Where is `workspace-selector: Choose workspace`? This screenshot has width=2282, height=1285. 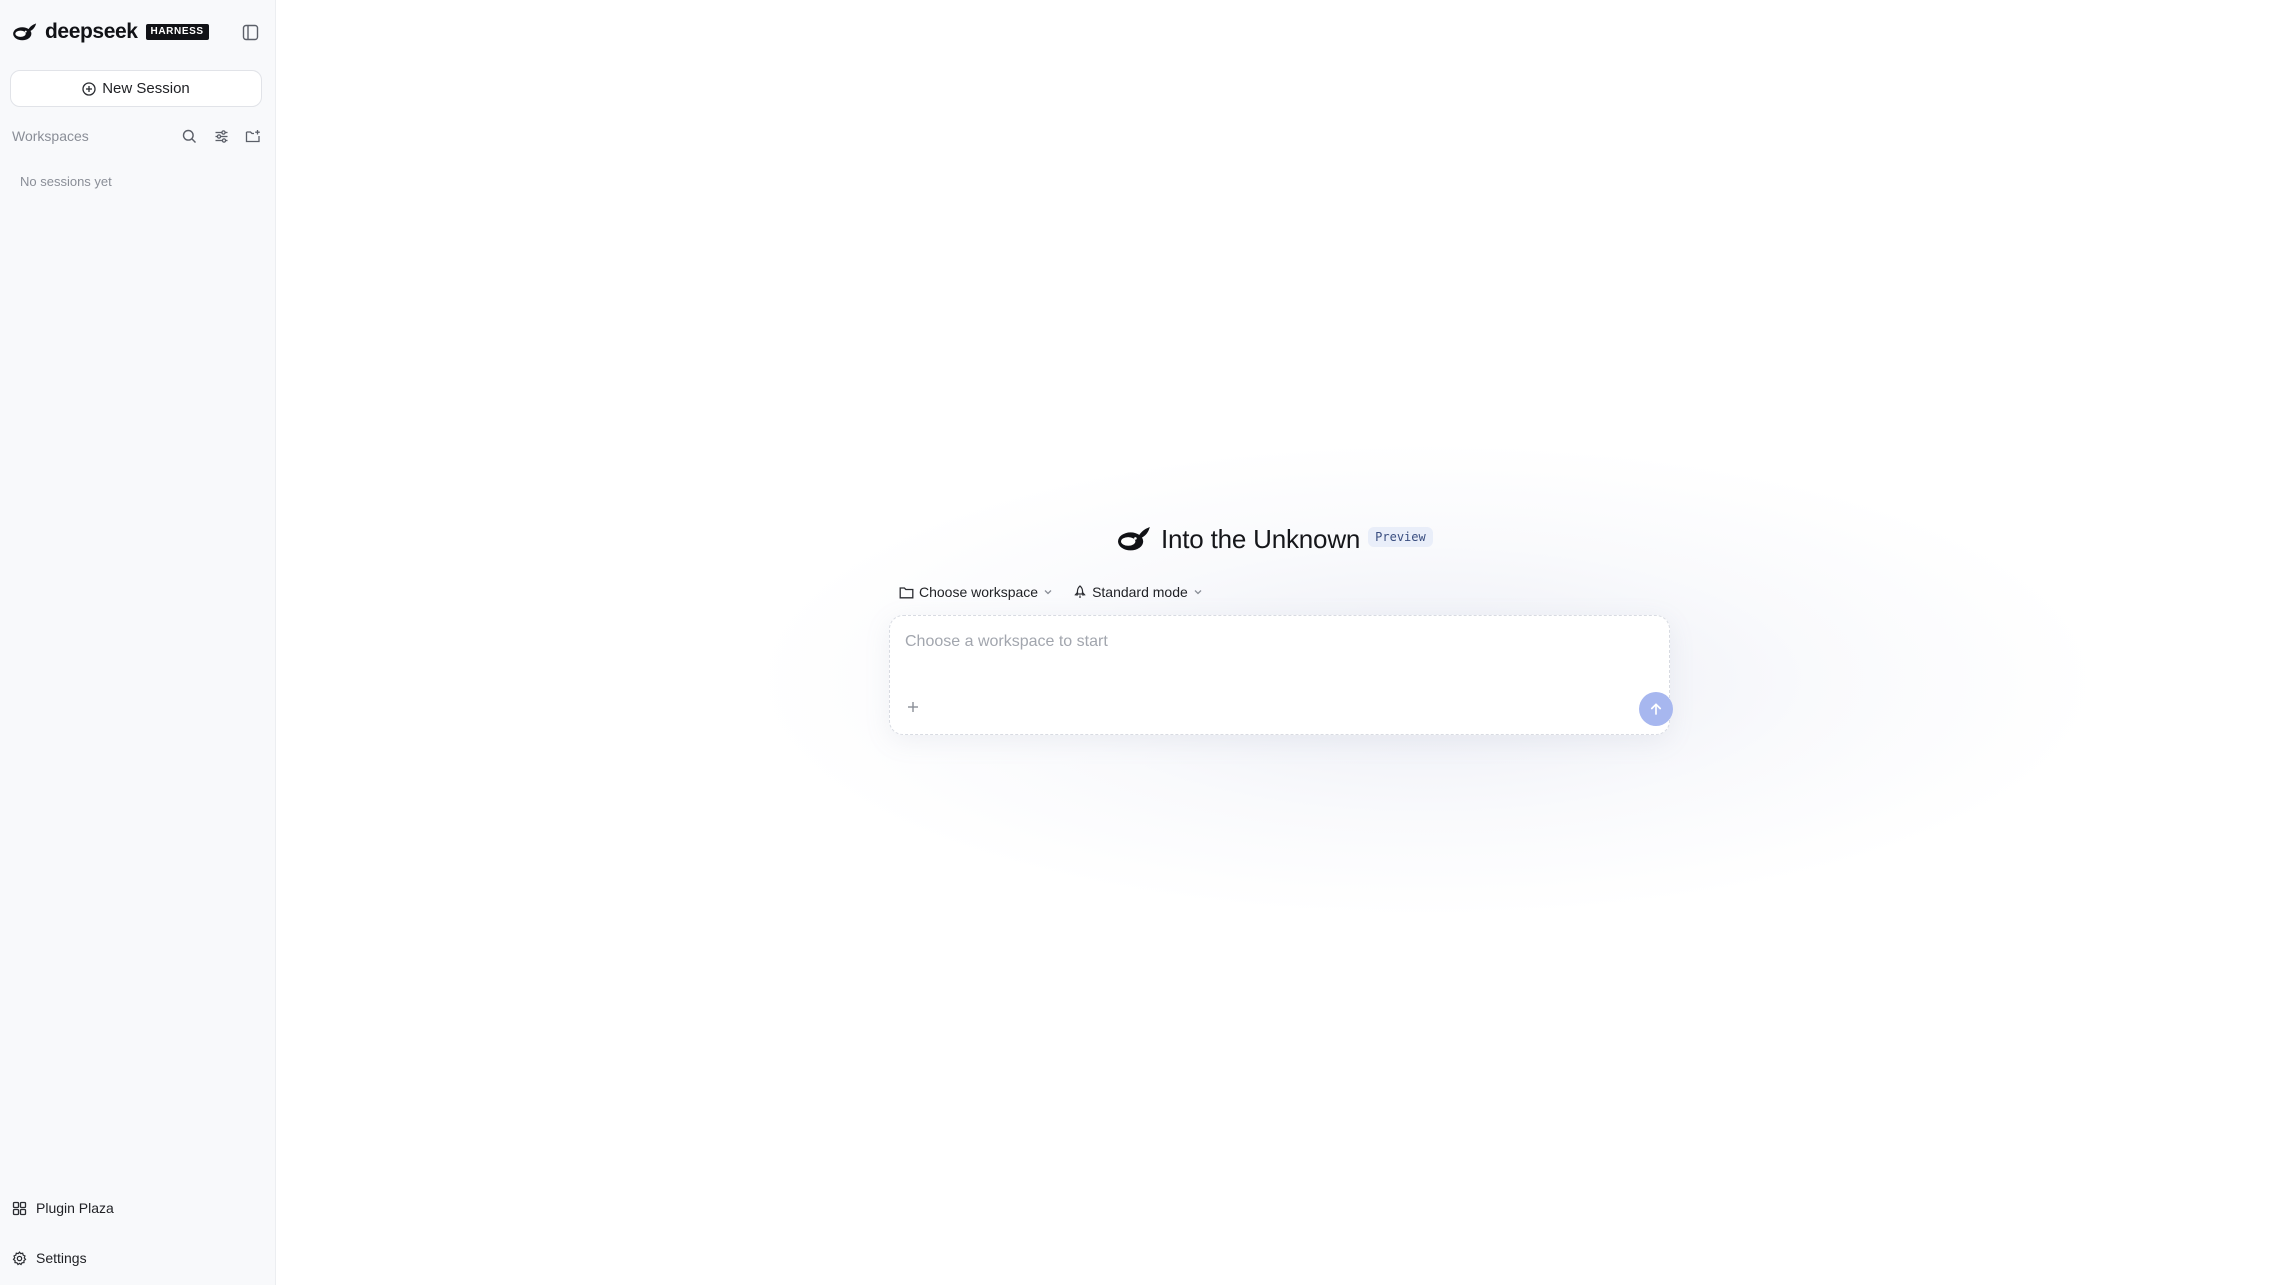
workspace-selector: Choose workspace is located at coordinates (976, 592).